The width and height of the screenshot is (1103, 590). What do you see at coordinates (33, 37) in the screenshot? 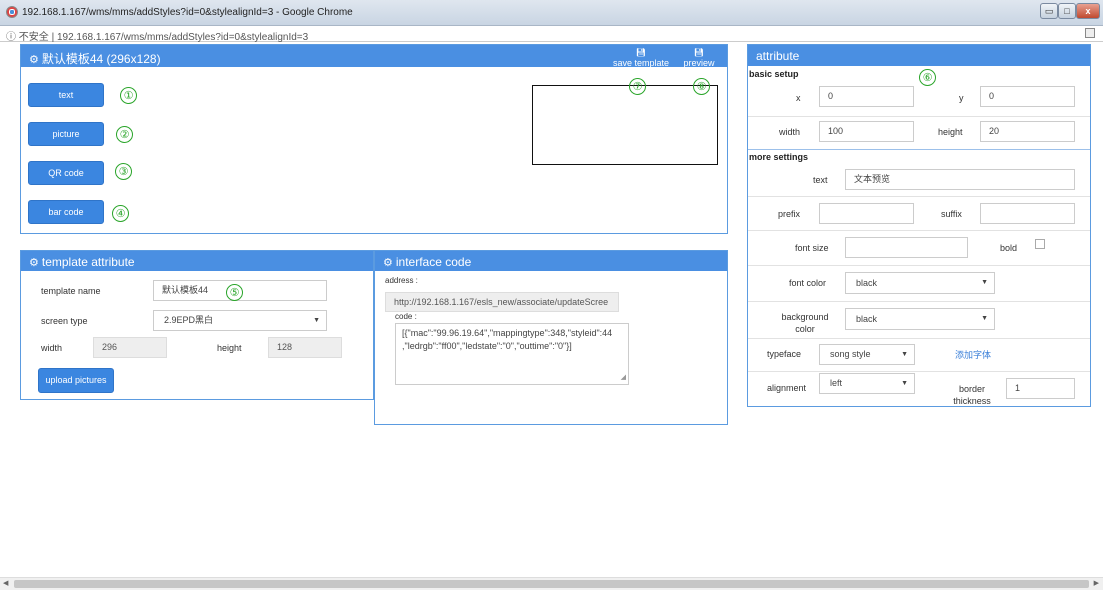
I see `security-label: 不安全` at bounding box center [33, 37].